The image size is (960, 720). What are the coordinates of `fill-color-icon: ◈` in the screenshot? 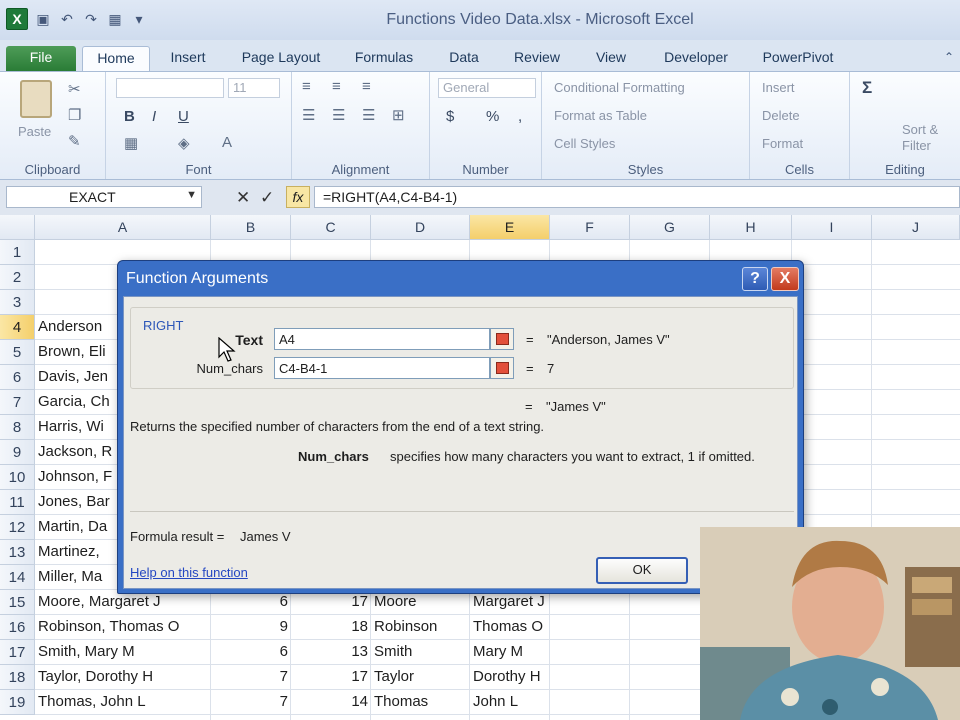 It's located at (184, 143).